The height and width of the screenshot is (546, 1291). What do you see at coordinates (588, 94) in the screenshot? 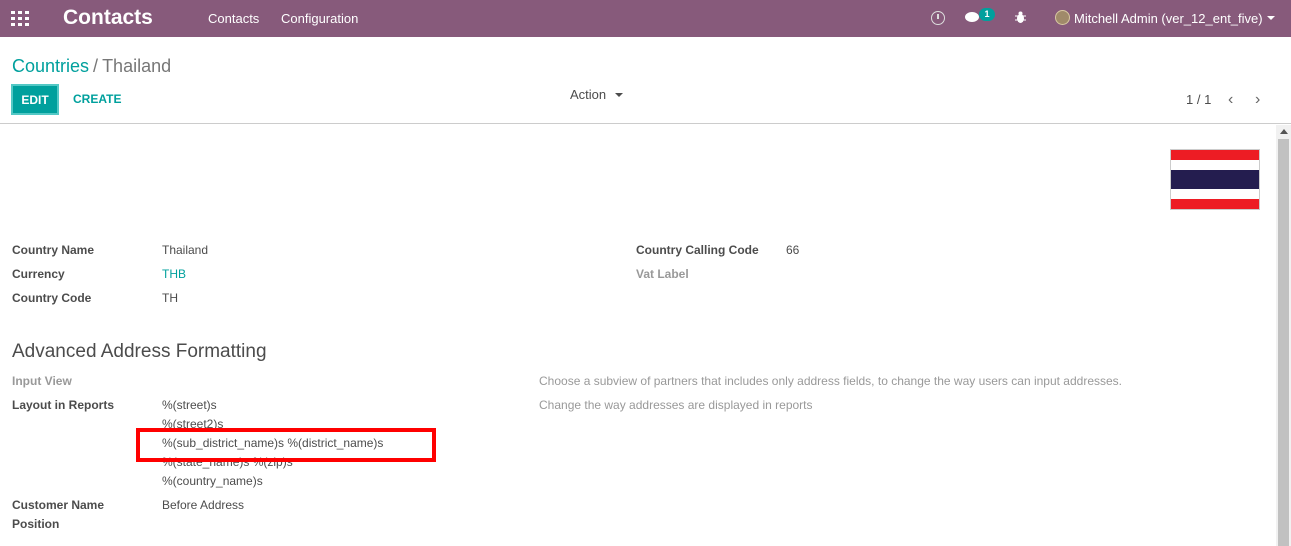
I see `action-dropdown: Action` at bounding box center [588, 94].